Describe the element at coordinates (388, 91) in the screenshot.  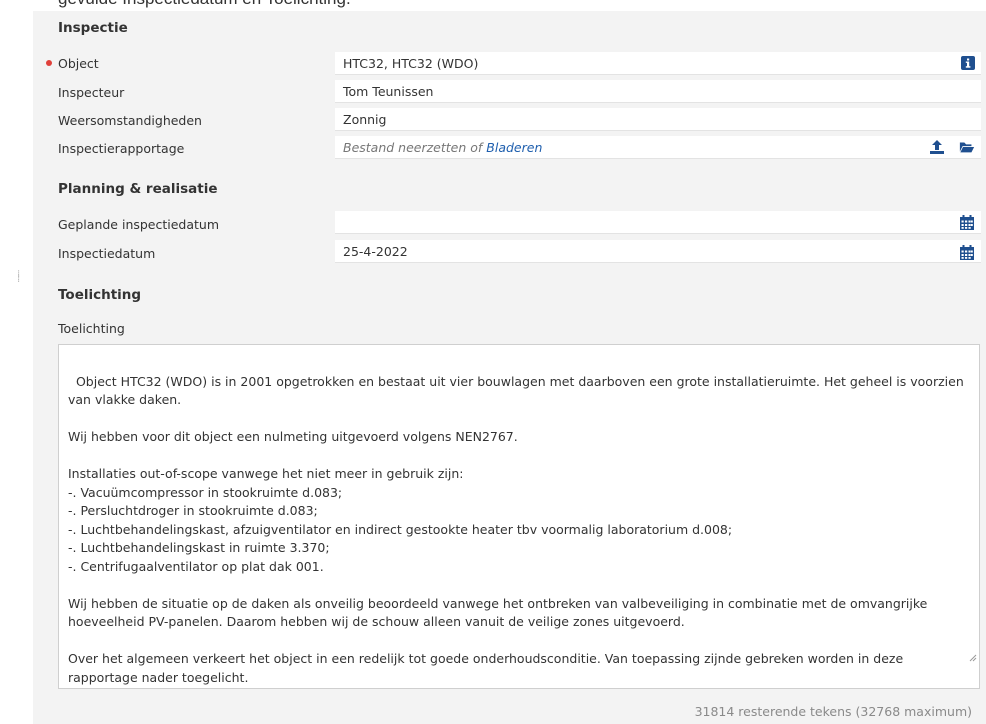
I see `inspecteur-value: Tom Teunissen` at that location.